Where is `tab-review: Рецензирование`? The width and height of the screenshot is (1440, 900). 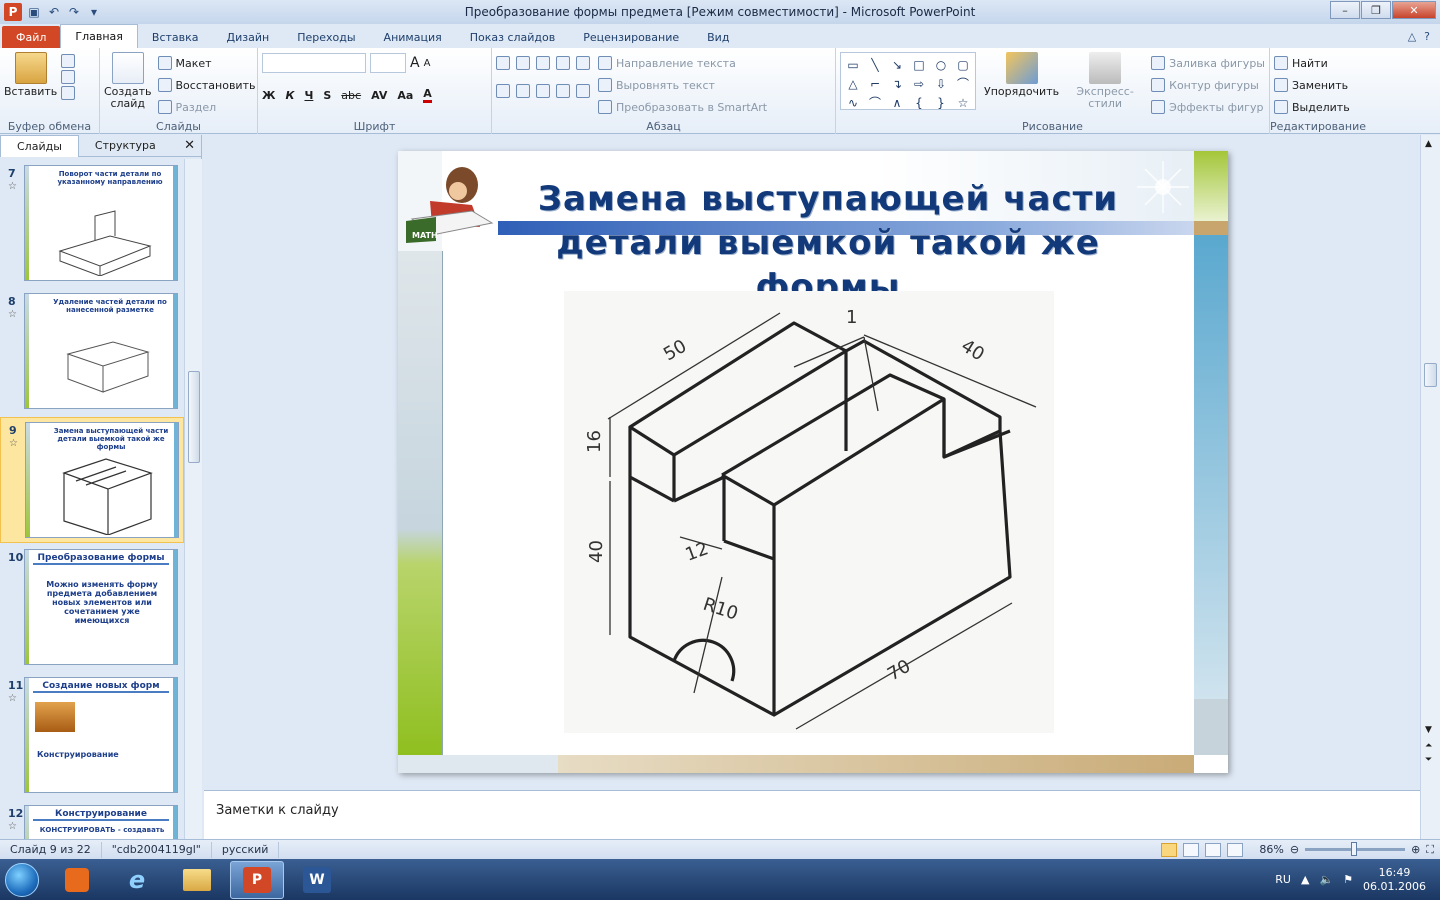
tab-review: Рецензирование is located at coordinates (631, 37).